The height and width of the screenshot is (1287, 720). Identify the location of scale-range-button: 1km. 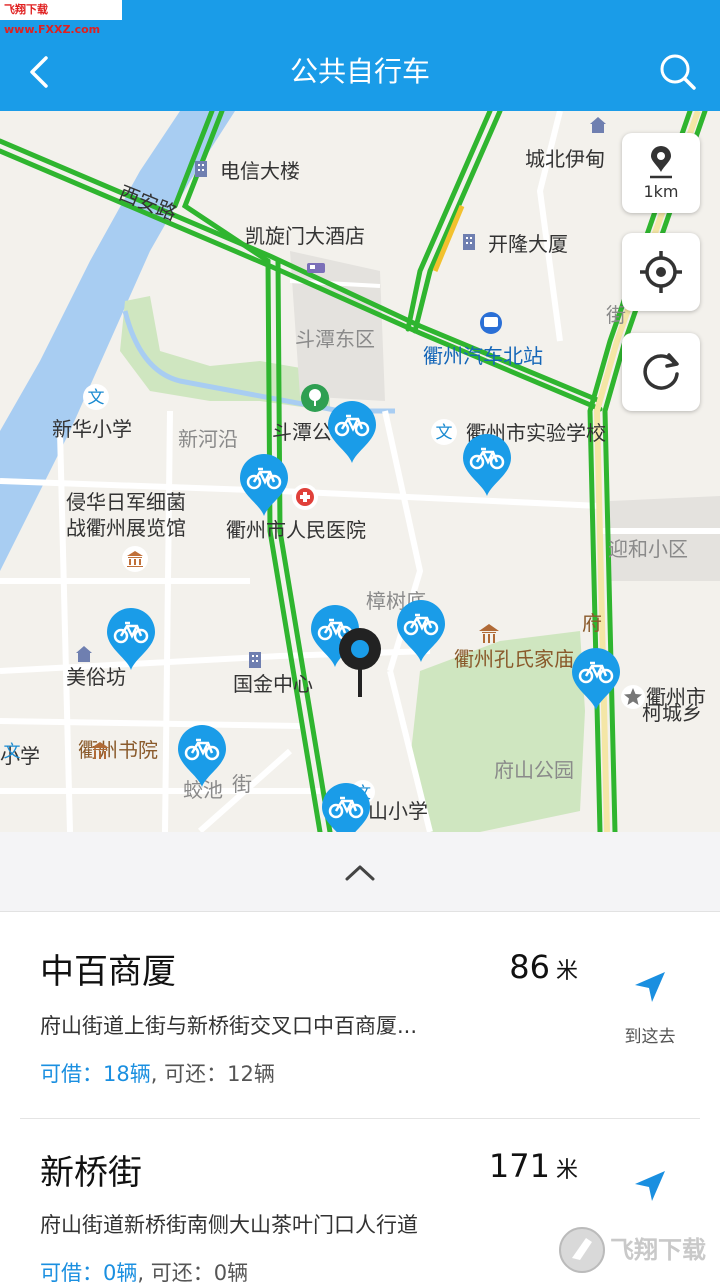
(661, 173).